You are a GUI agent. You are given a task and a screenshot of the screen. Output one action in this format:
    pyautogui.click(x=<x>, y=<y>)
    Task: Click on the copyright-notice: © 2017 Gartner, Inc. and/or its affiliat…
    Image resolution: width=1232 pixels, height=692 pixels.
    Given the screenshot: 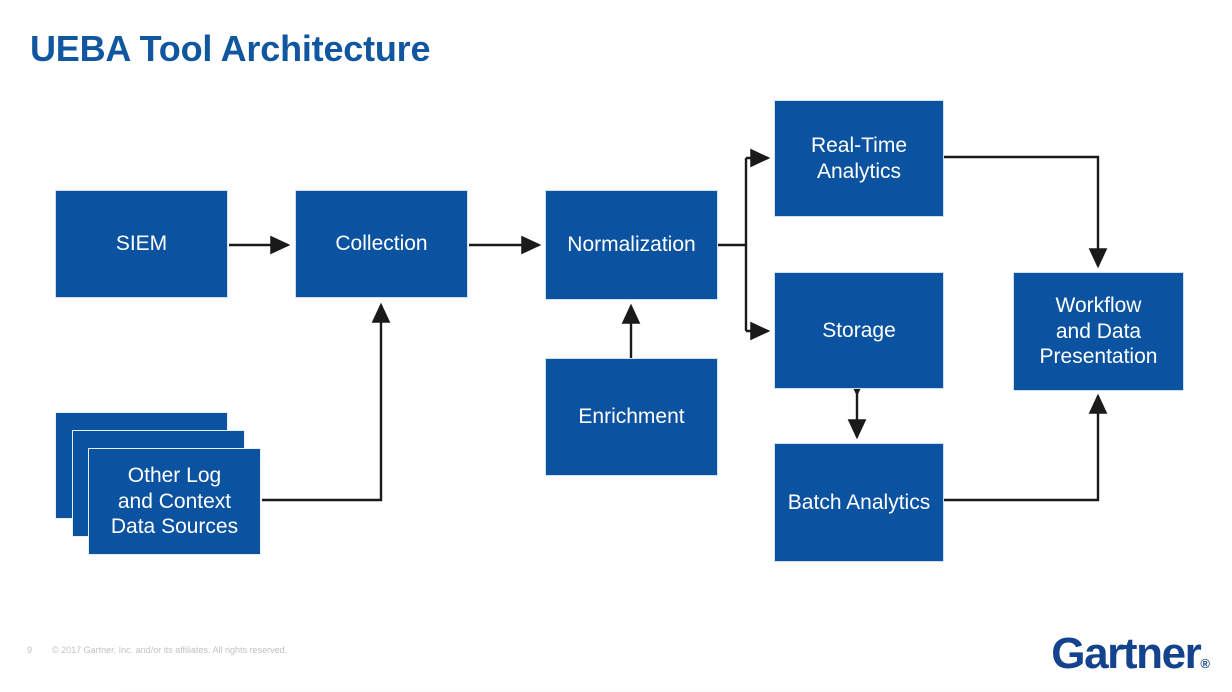 What is the action you would take?
    pyautogui.click(x=170, y=650)
    